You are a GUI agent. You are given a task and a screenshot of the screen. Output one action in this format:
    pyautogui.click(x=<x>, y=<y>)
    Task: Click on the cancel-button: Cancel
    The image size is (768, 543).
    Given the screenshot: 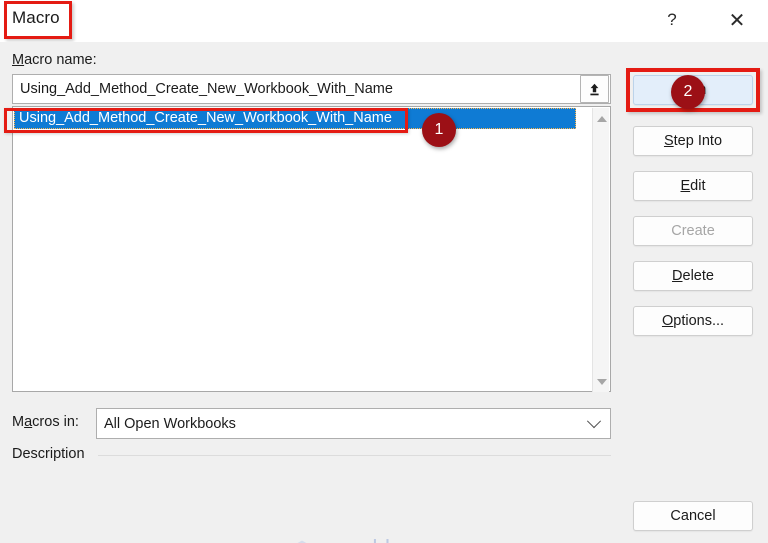 What is the action you would take?
    pyautogui.click(x=693, y=516)
    